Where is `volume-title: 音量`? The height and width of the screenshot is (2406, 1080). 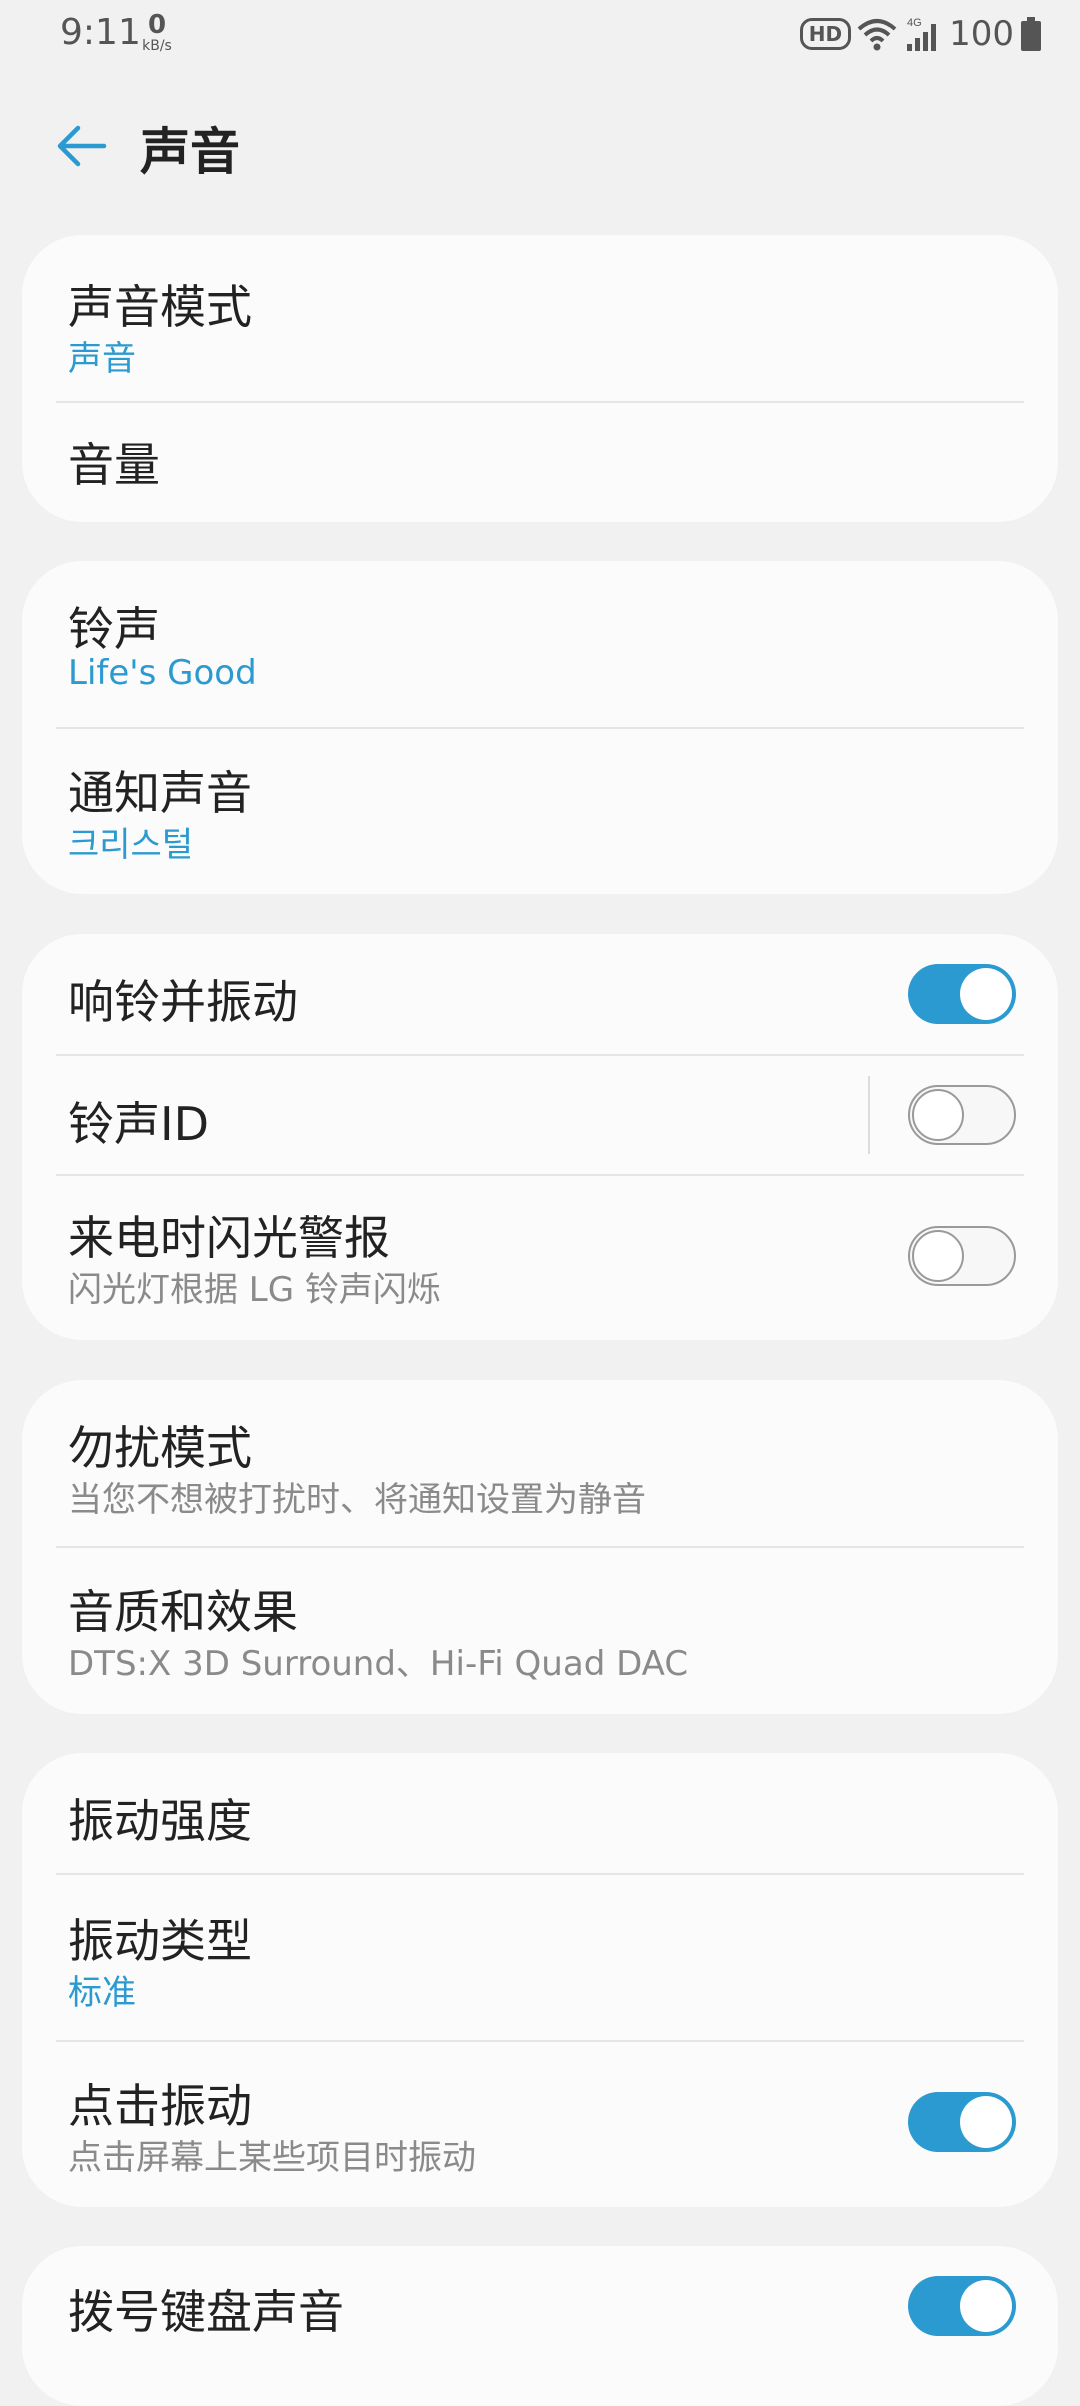
volume-title: 音量 is located at coordinates (114, 465).